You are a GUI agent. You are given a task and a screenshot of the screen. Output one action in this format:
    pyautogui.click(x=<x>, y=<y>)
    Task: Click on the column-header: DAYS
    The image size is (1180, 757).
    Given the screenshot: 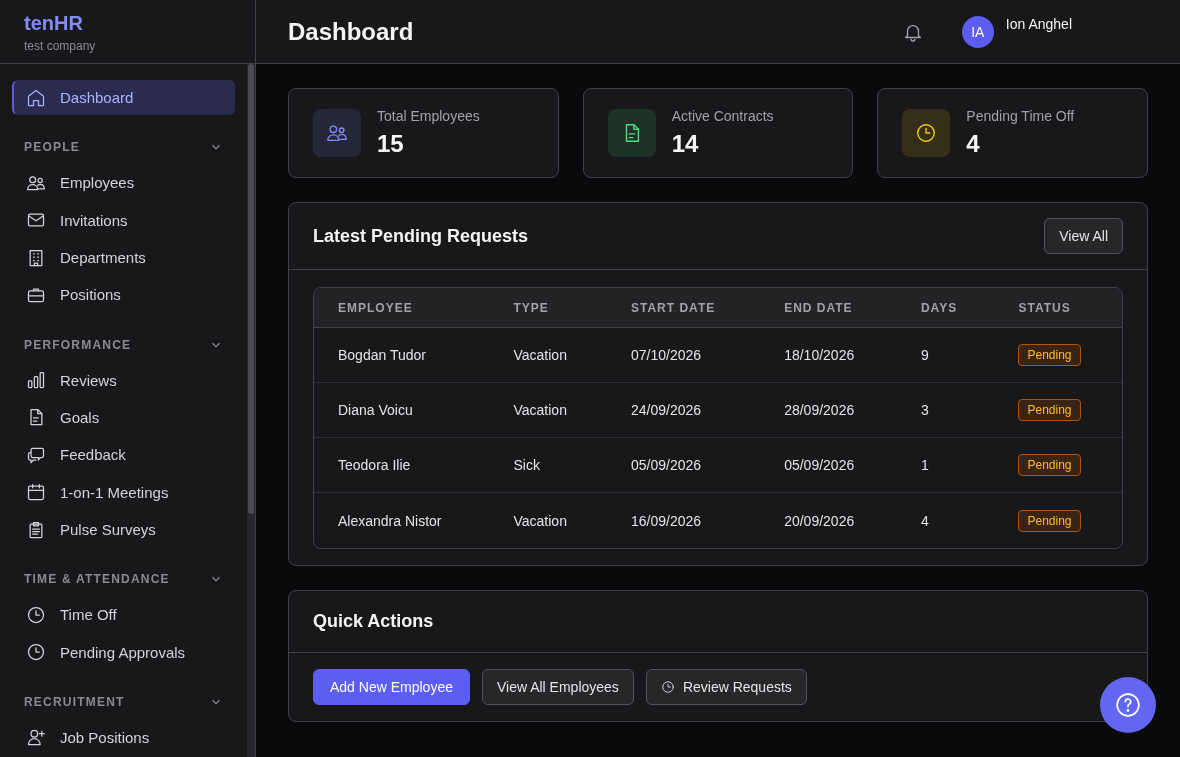 What is the action you would take?
    pyautogui.click(x=945, y=308)
    